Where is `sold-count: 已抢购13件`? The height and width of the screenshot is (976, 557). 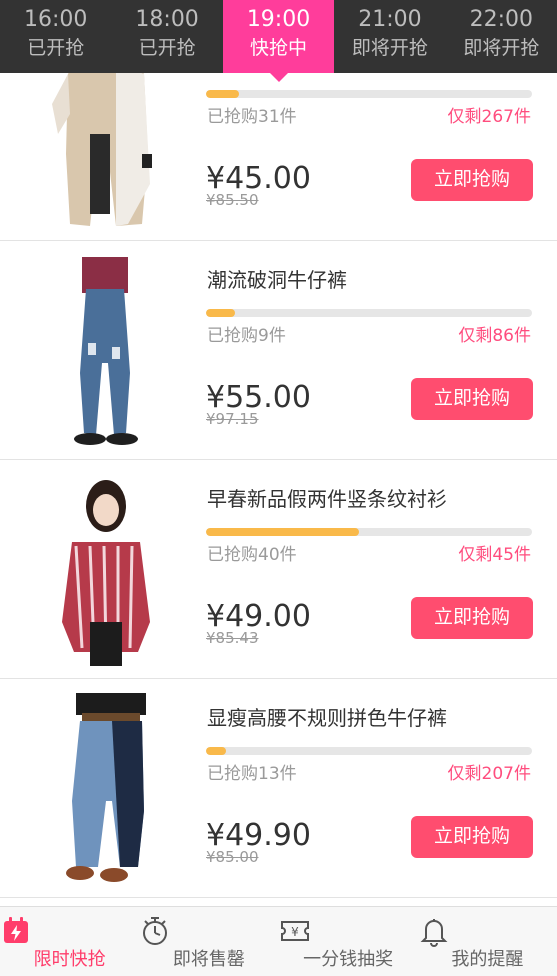
sold-count: 已抢购13件 is located at coordinates (252, 774).